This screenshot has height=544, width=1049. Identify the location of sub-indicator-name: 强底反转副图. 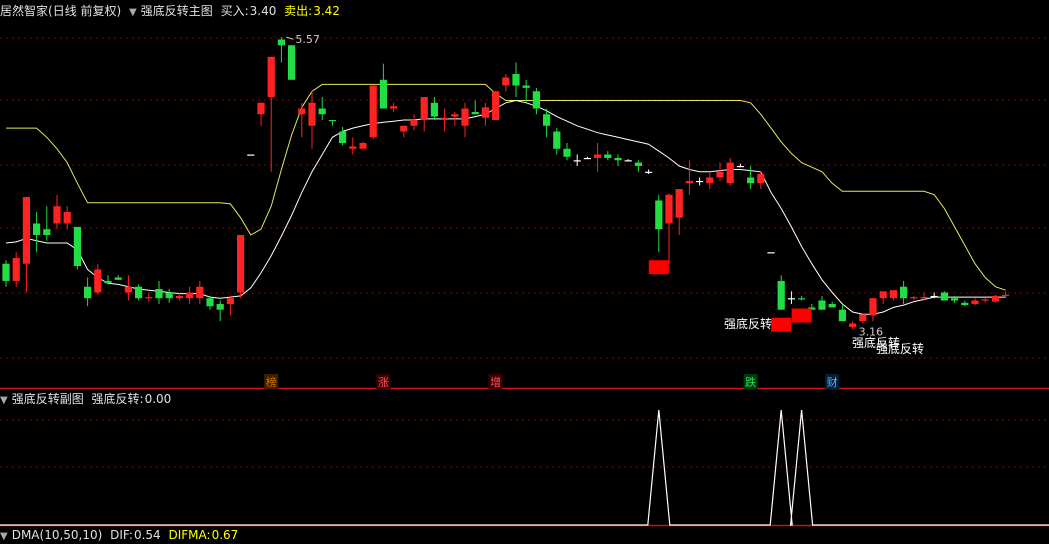
(48, 399).